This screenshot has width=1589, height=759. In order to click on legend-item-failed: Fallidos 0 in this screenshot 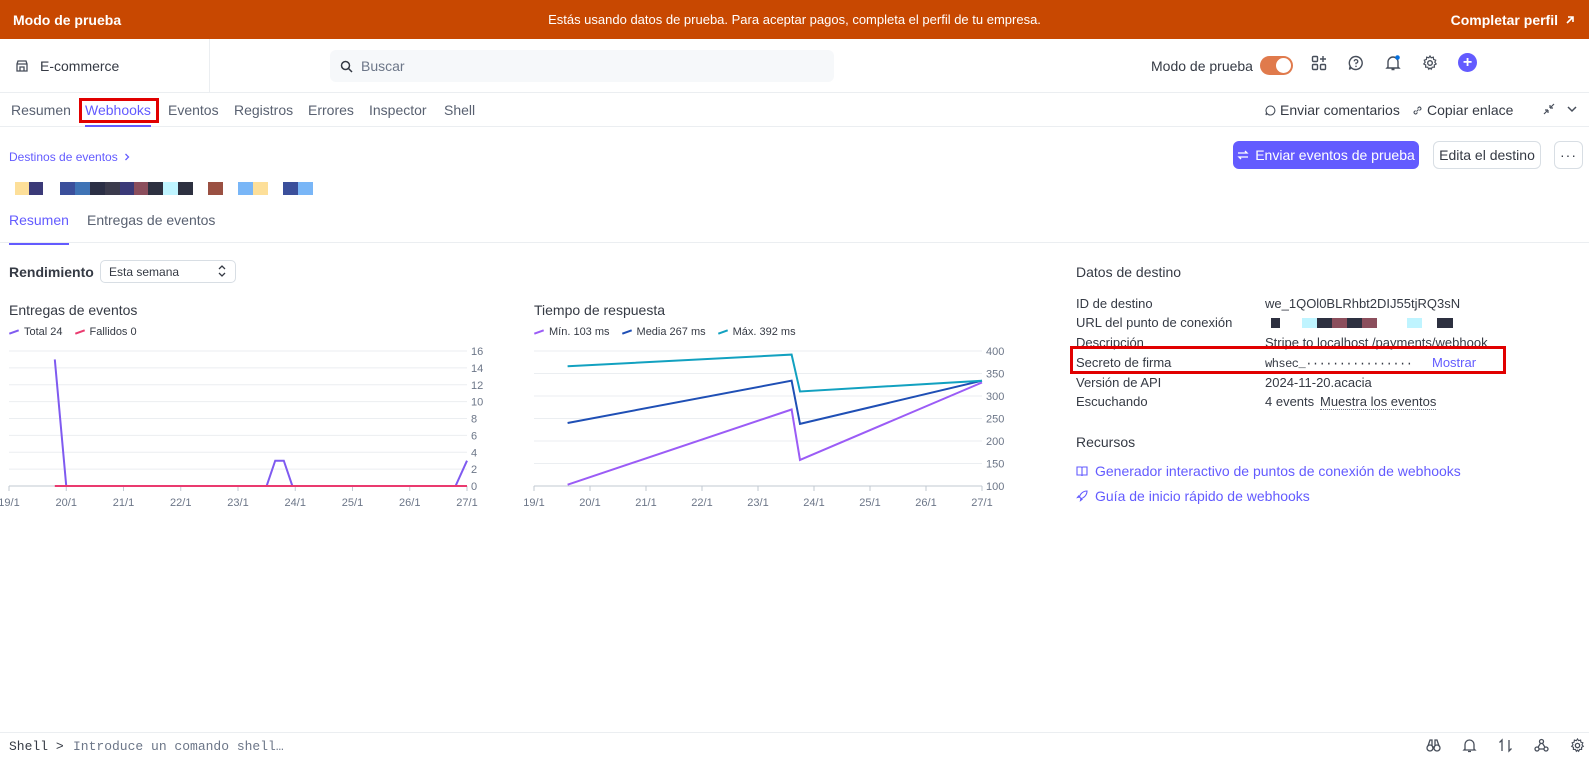, I will do `click(105, 332)`.